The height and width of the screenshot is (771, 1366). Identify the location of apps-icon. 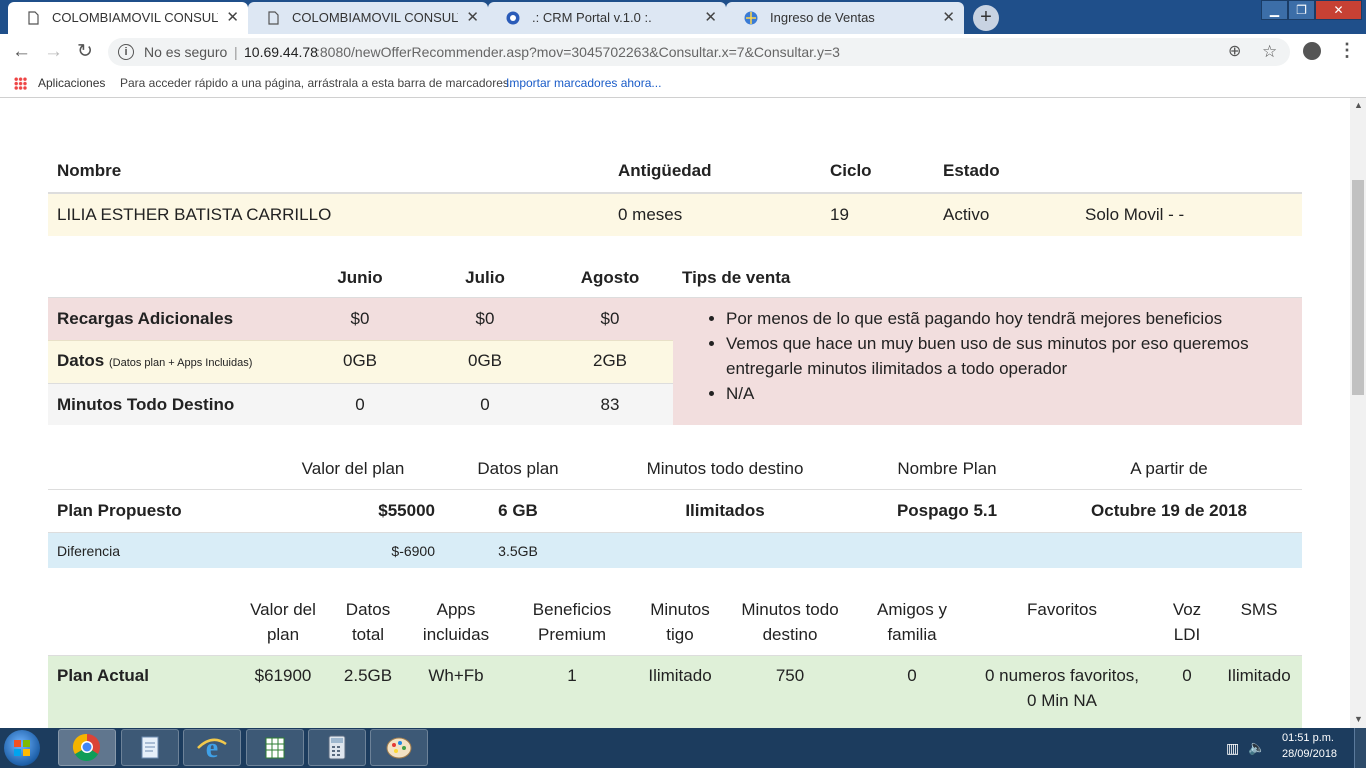
(20, 83).